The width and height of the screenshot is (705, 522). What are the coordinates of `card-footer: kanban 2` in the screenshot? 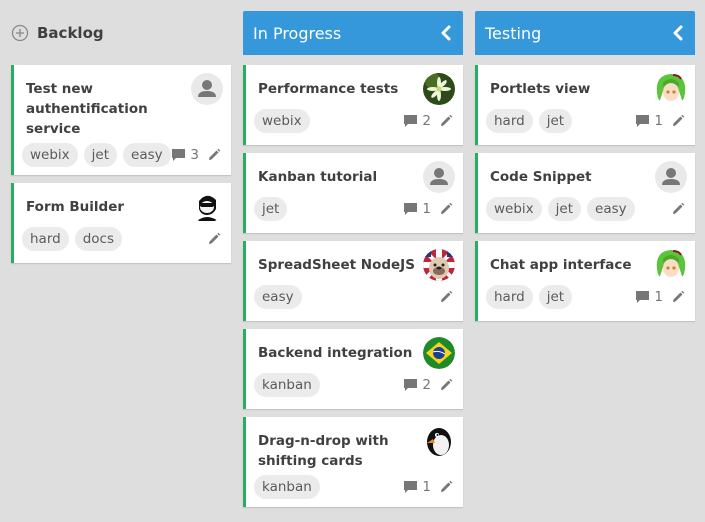 It's located at (353, 385).